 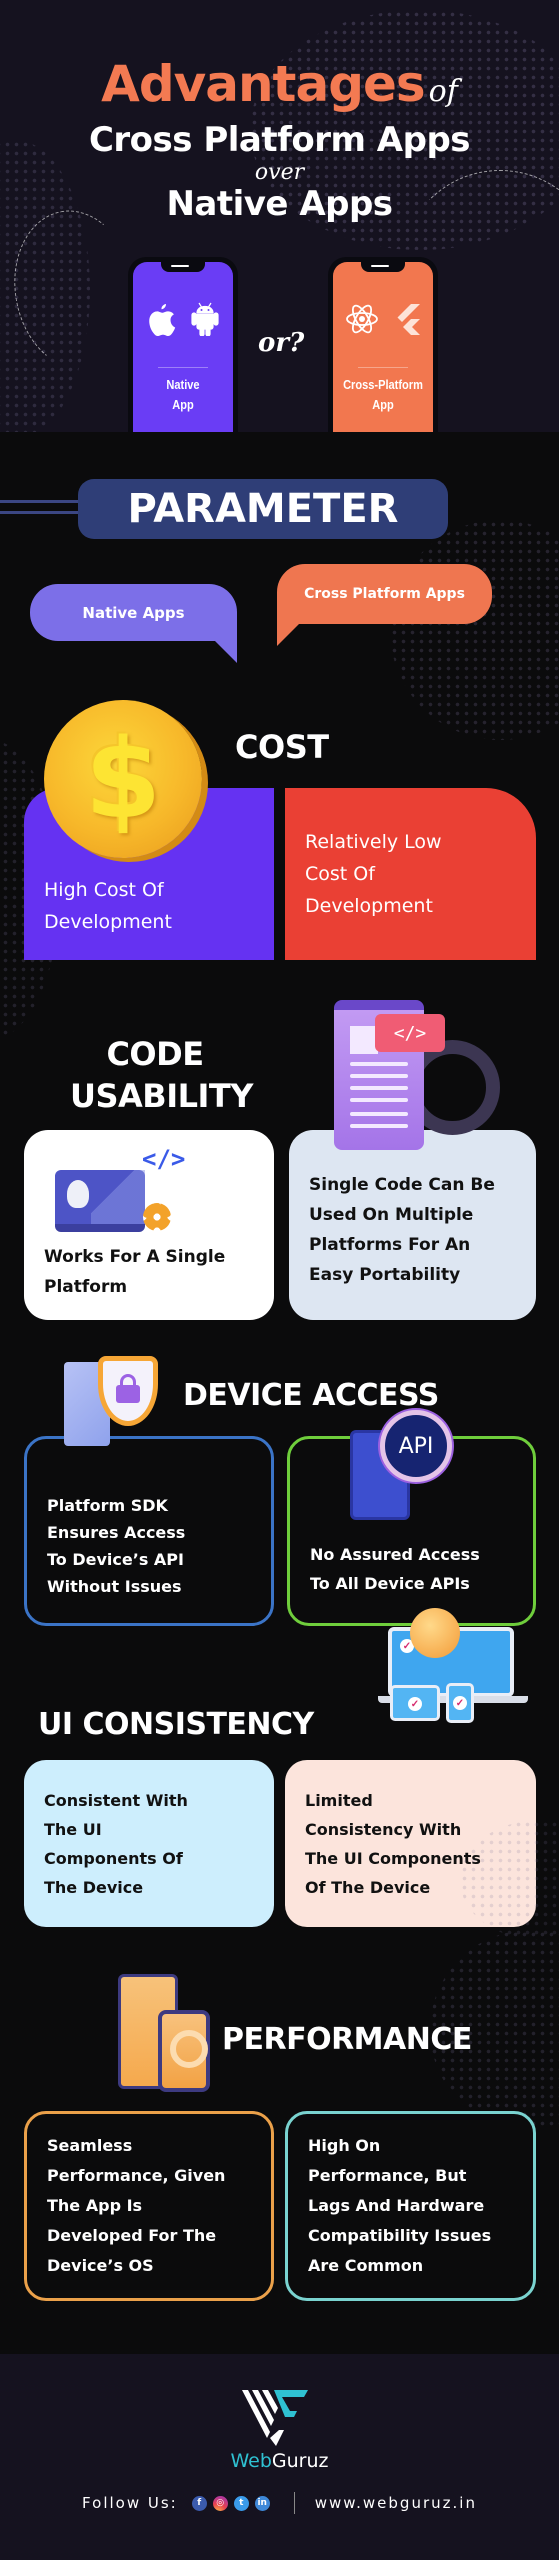 I want to click on code-tag-icon: </>, so click(x=164, y=1159).